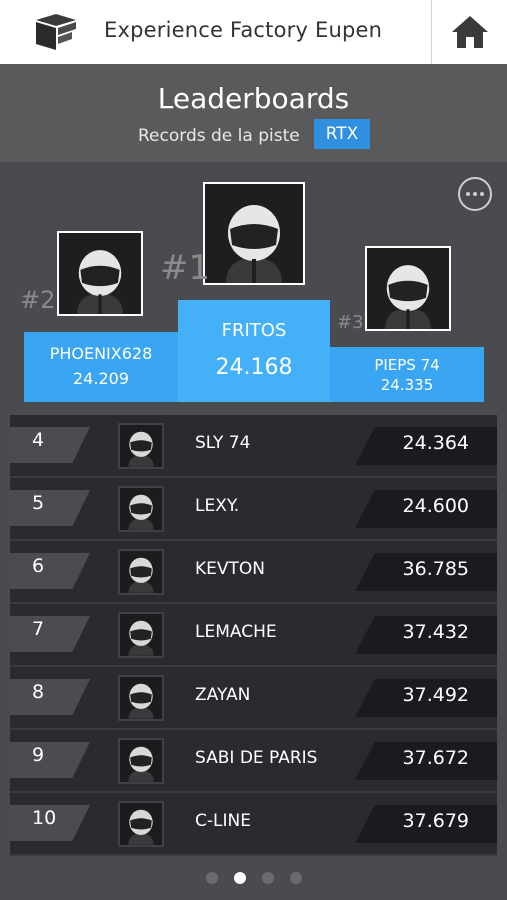 The image size is (507, 900). I want to click on leaderboard-row: 6 KEVTON 36.785, so click(253, 572).